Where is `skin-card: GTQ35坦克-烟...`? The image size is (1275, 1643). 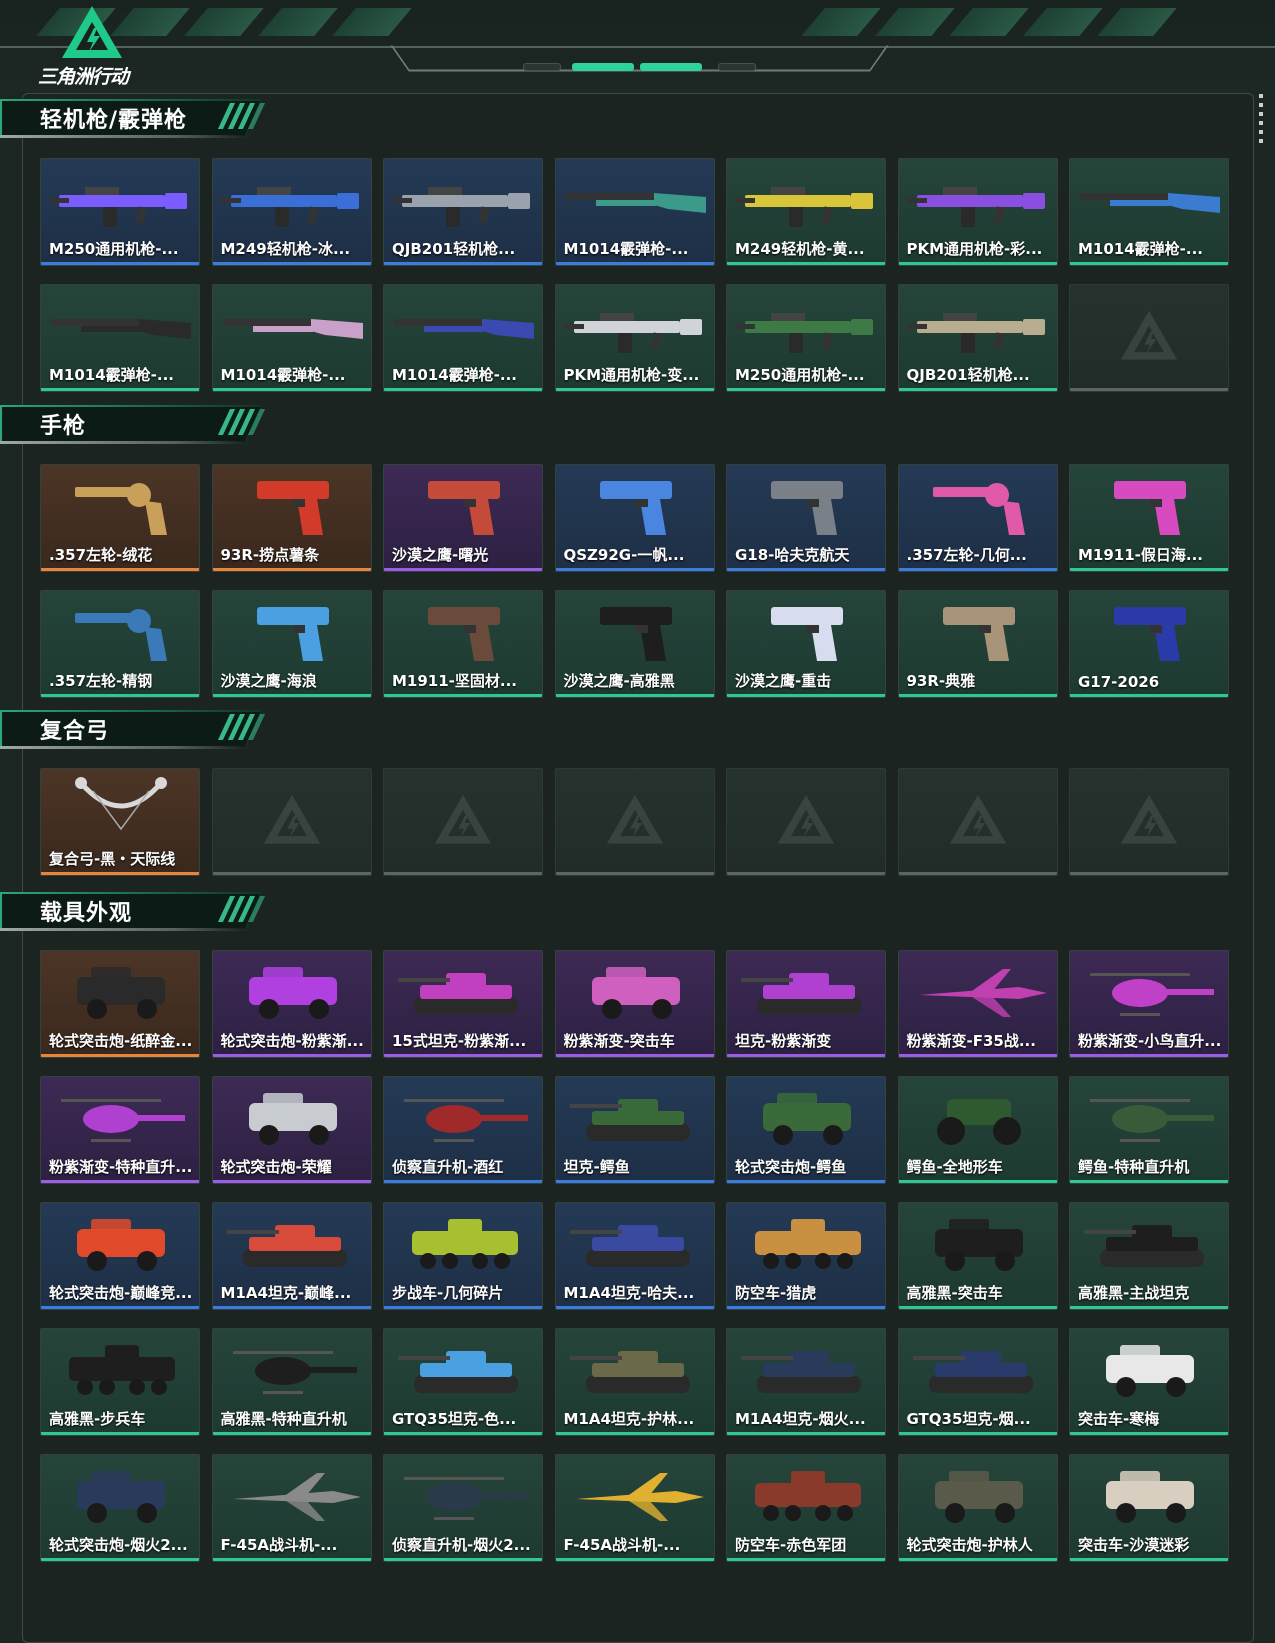
skin-card: GTQ35坦克-烟... is located at coordinates (977, 1382).